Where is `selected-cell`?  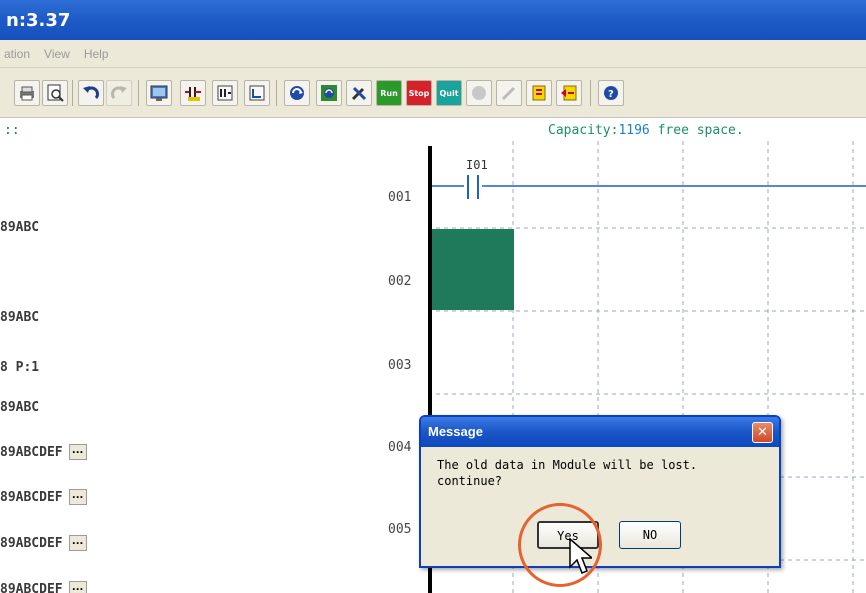
selected-cell is located at coordinates (473, 269).